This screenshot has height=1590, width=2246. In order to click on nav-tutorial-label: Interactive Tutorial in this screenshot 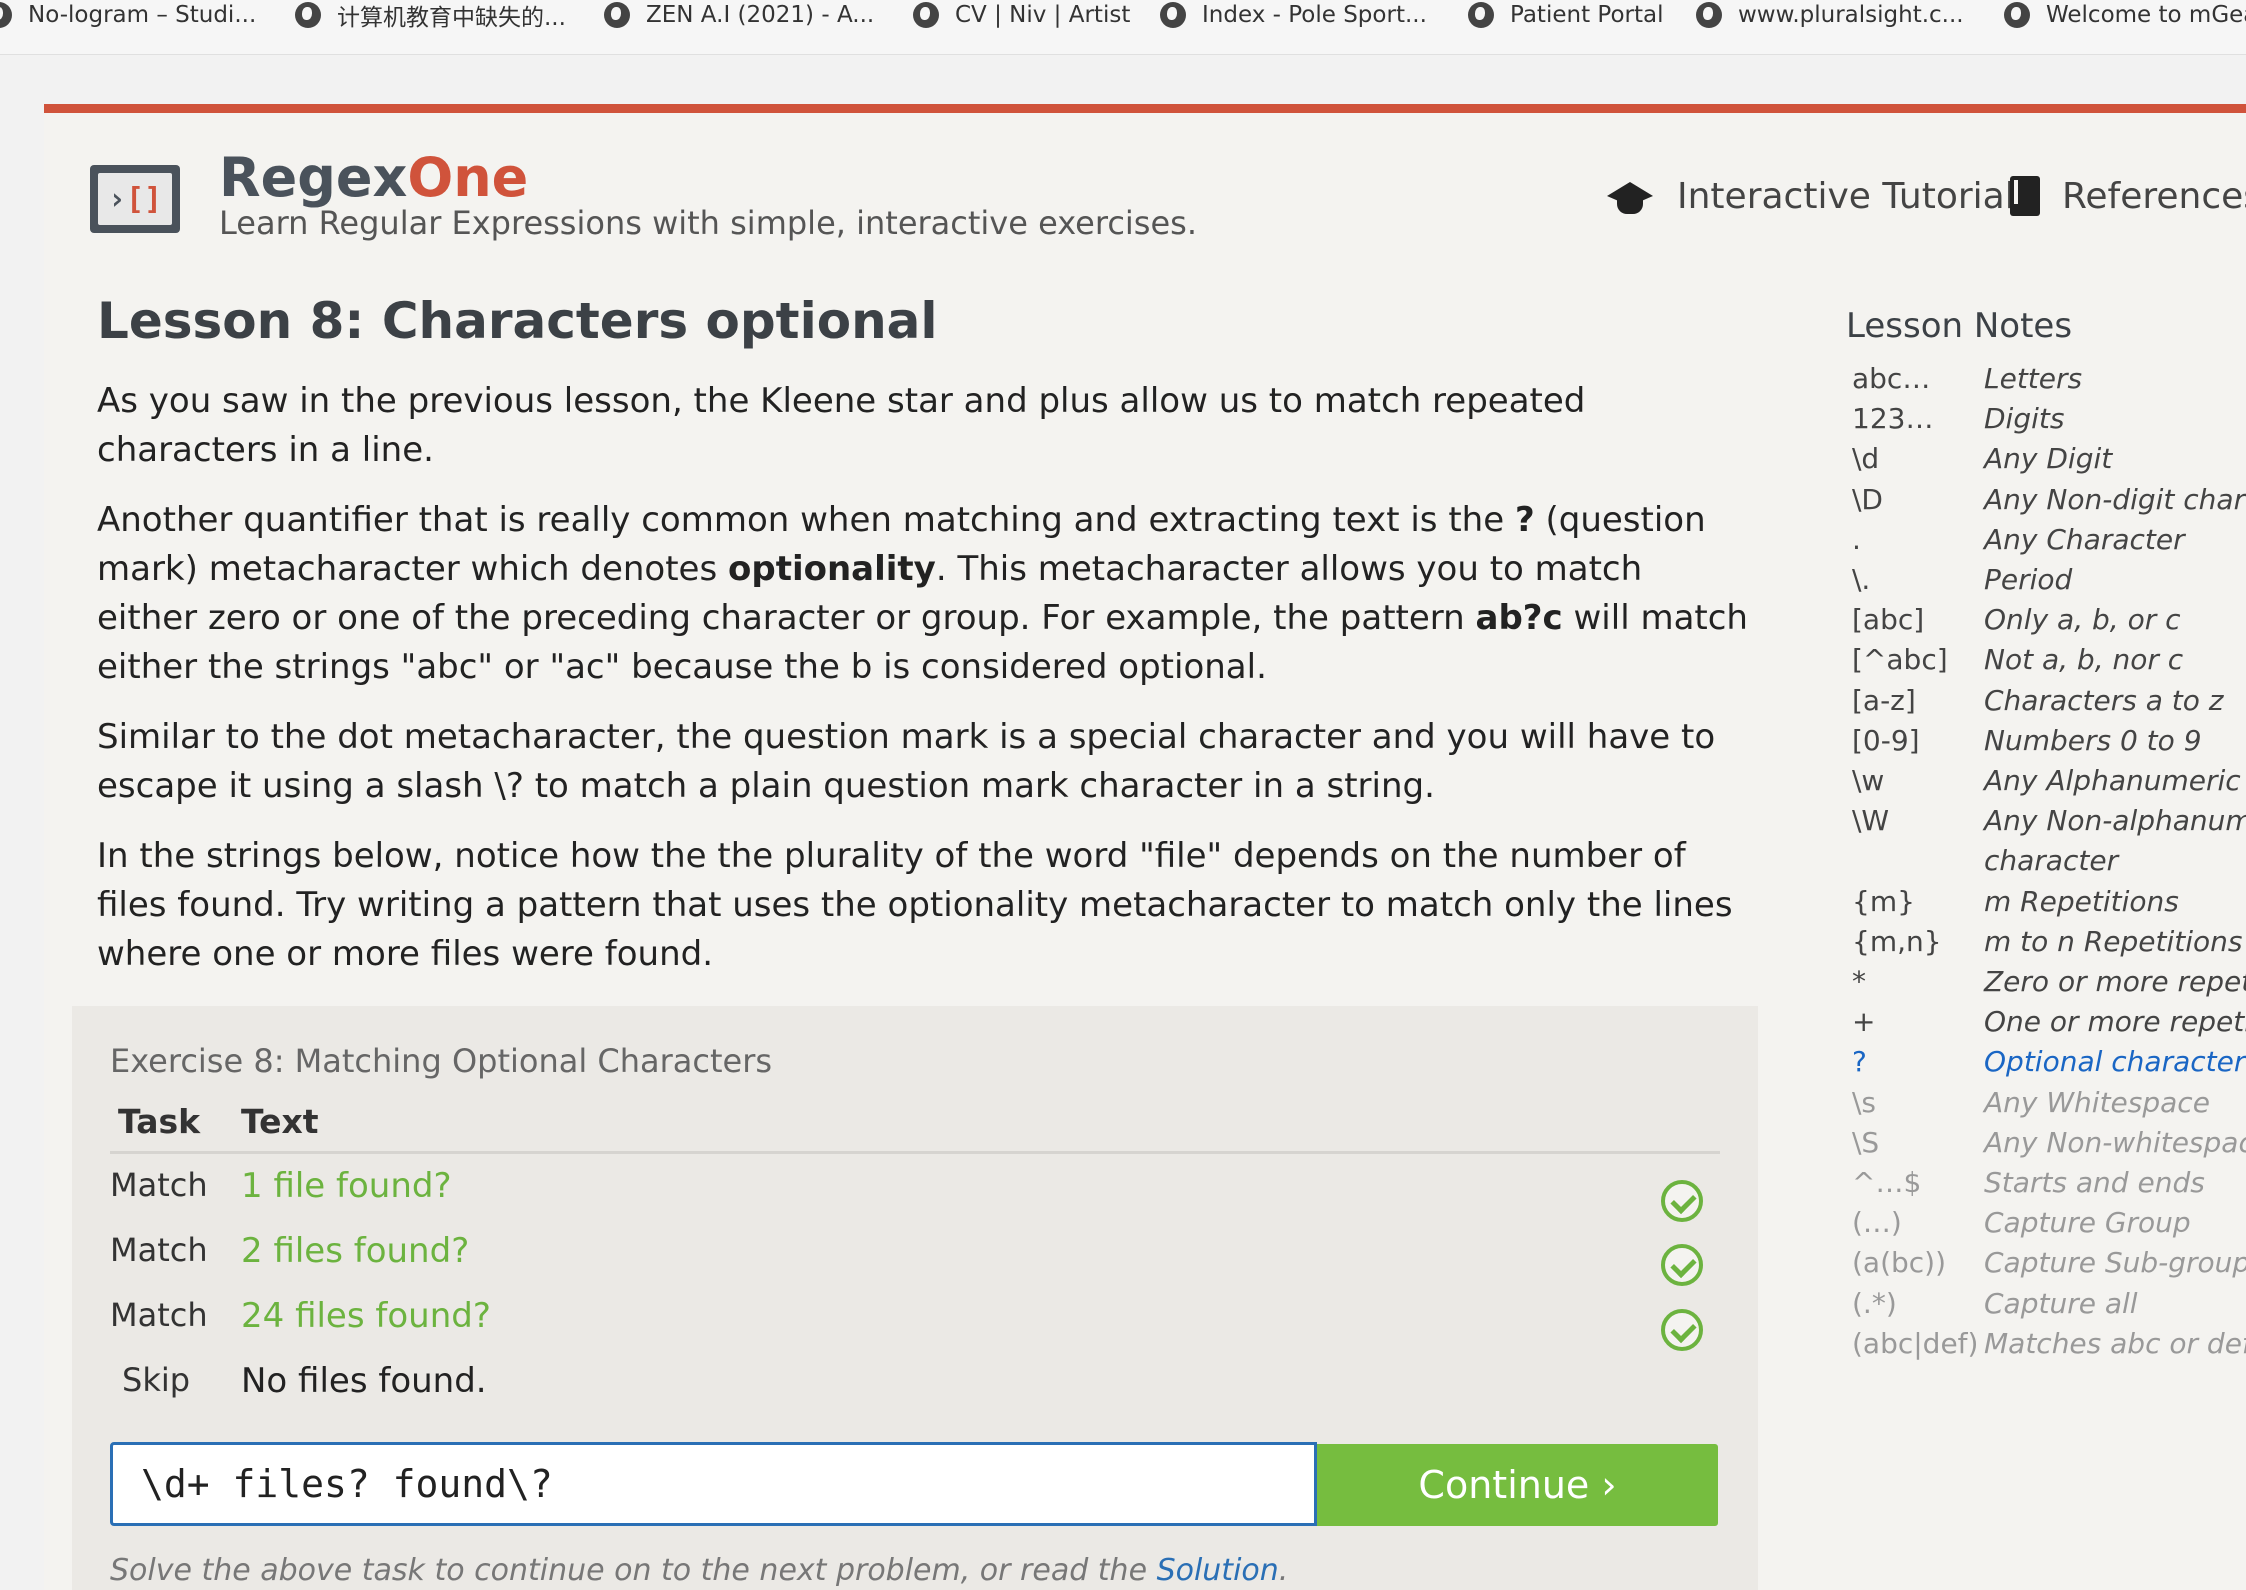, I will do `click(1846, 196)`.